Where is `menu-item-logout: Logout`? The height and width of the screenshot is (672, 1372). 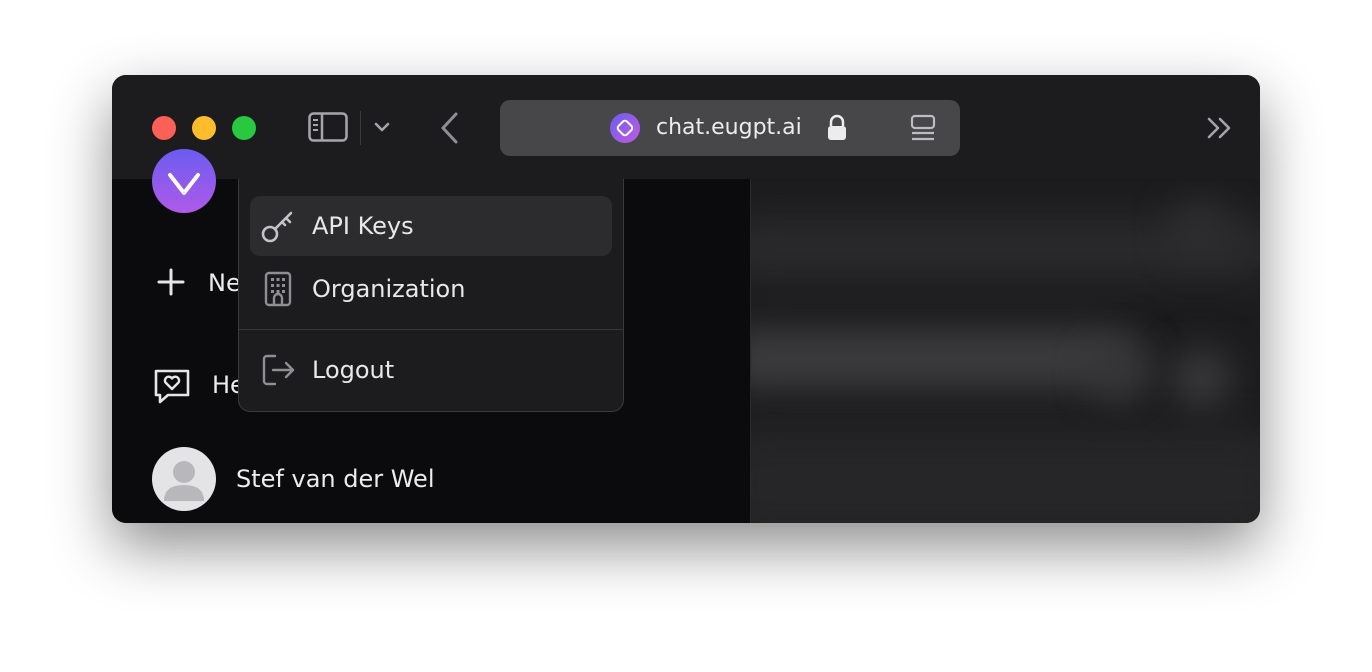 menu-item-logout: Logout is located at coordinates (431, 370).